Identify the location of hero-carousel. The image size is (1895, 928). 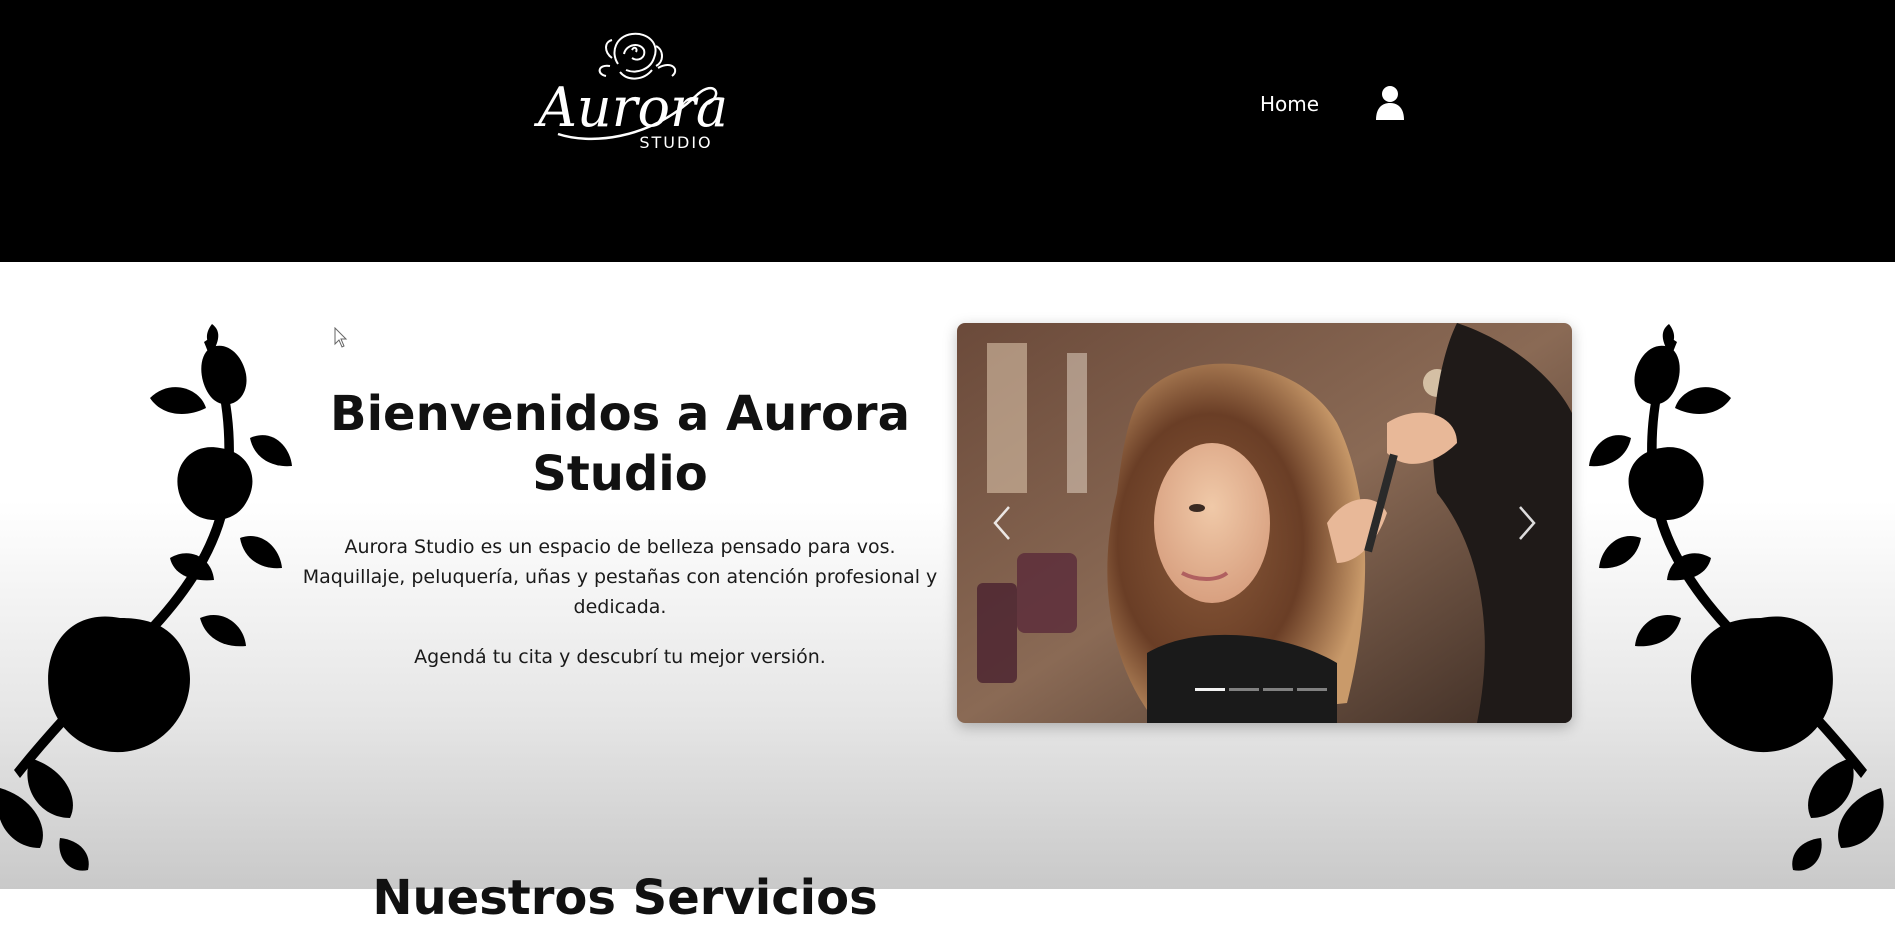
(1264, 523).